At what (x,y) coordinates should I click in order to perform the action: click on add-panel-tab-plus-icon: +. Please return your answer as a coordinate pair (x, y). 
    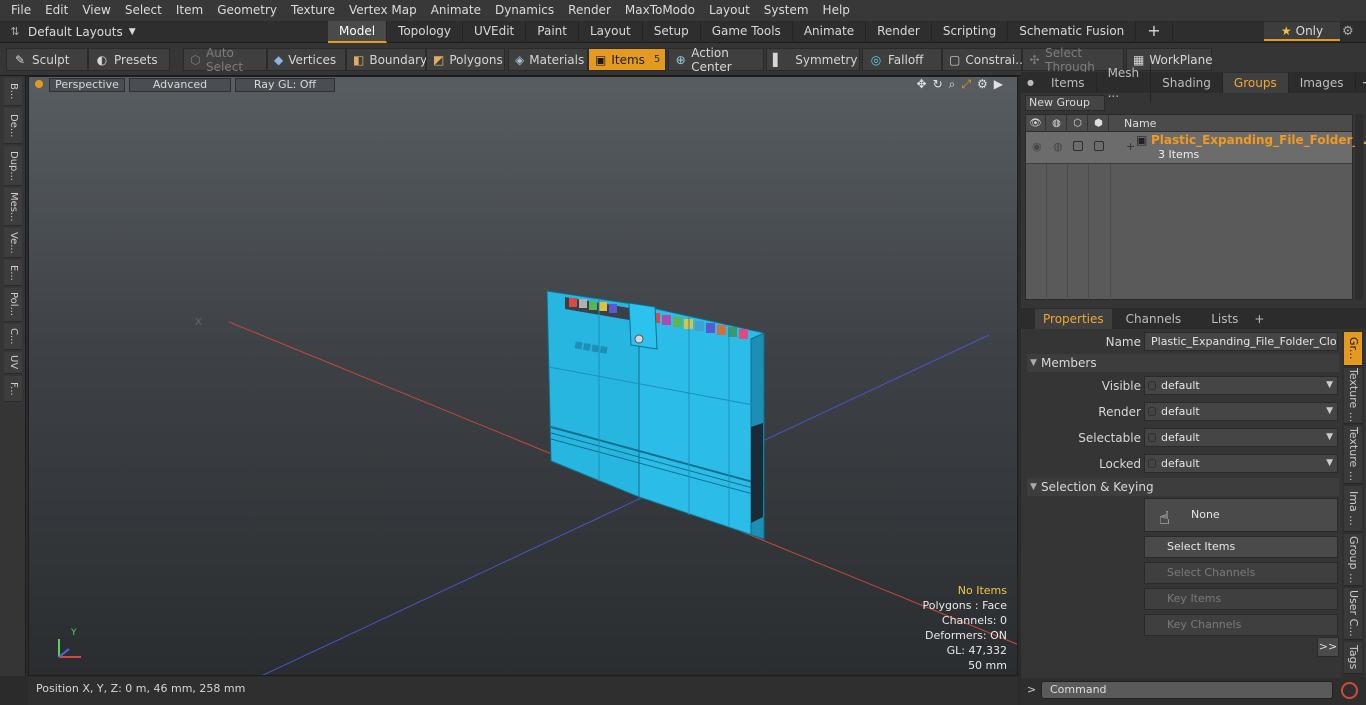
    Looking at the image, I should click on (1361, 83).